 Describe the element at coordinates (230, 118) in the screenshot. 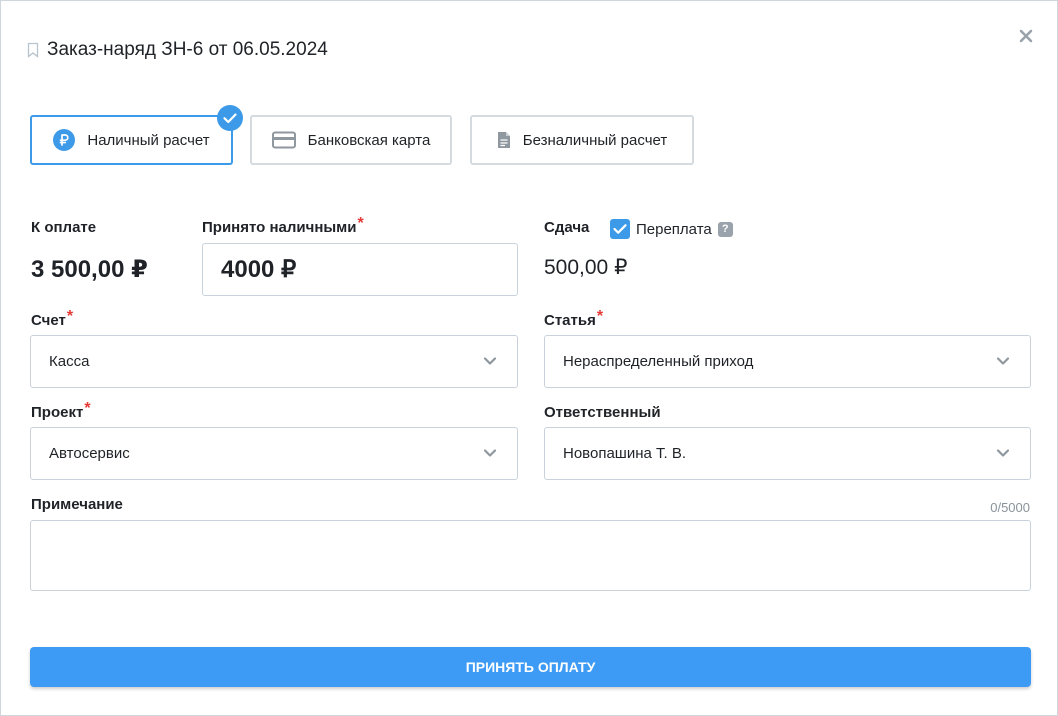

I see `selected-check-icon` at that location.